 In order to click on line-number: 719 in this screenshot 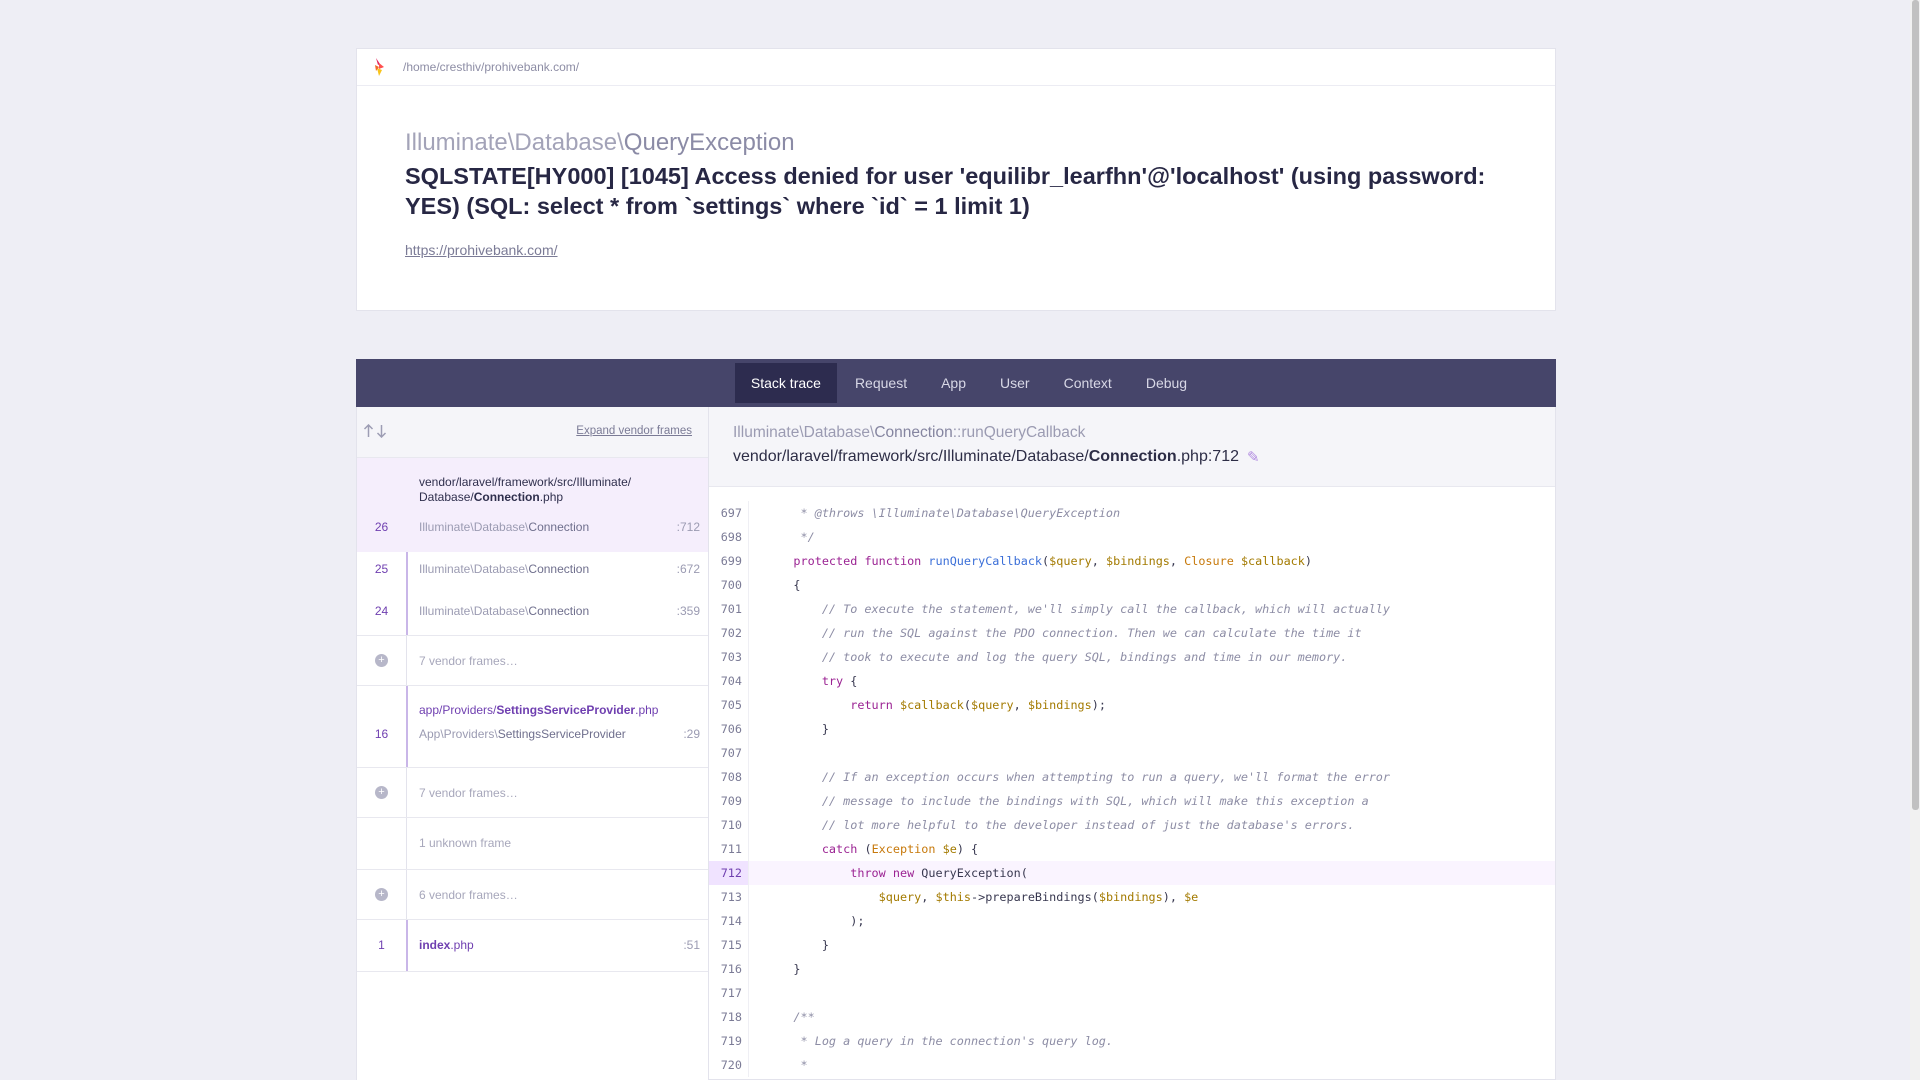, I will do `click(729, 1041)`.